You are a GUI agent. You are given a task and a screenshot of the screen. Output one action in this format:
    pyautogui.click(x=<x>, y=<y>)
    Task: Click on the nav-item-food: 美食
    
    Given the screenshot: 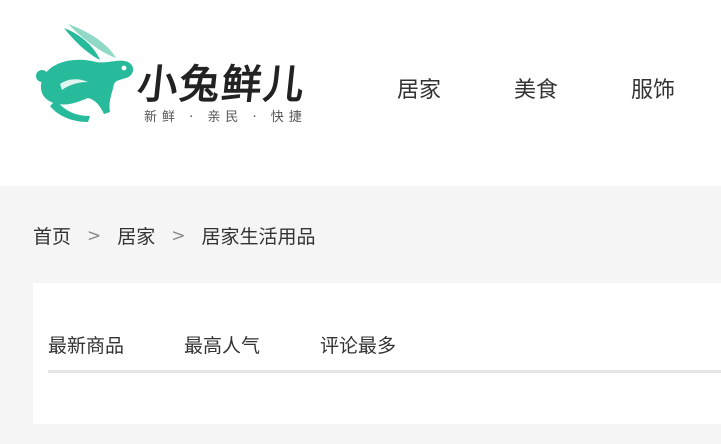 What is the action you would take?
    pyautogui.click(x=545, y=88)
    